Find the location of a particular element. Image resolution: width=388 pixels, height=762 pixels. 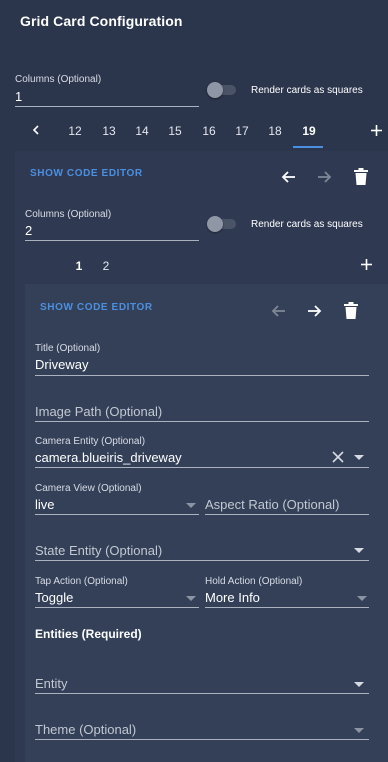

inner-arrow-right-icon is located at coordinates (314, 311).